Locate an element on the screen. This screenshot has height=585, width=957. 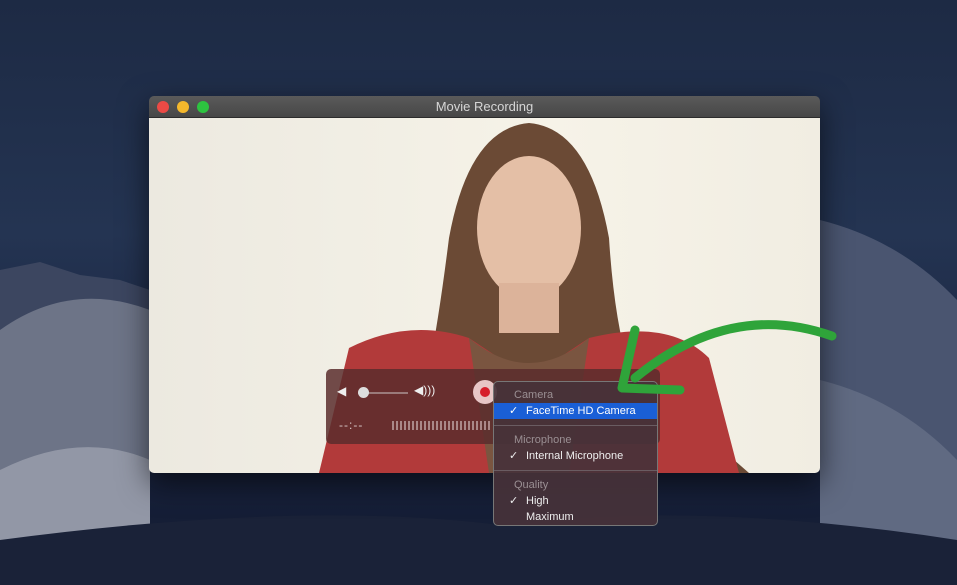
arrow-shaft is located at coordinates (733, 351).